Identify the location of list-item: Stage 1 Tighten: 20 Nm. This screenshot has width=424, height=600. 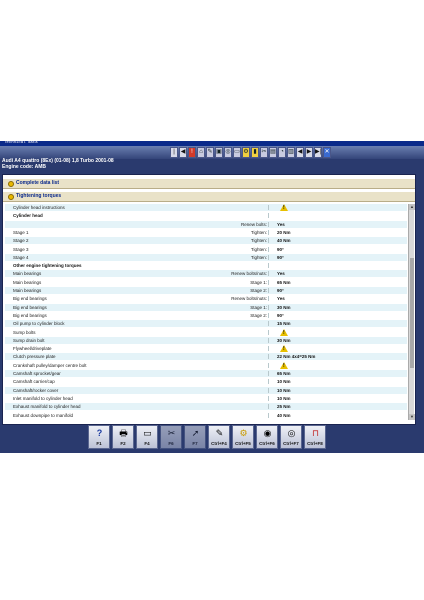
(206, 232).